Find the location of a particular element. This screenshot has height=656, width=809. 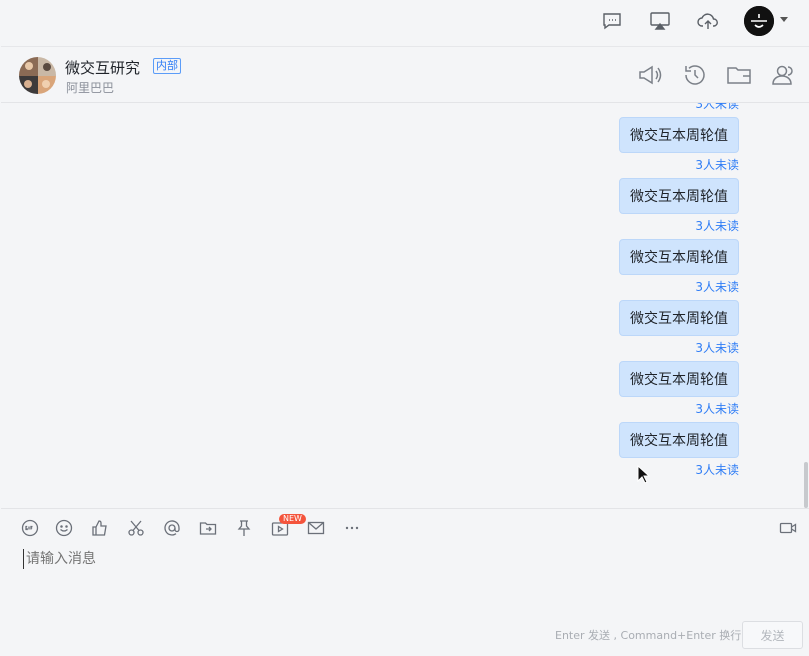

video-call-icon is located at coordinates (788, 528).